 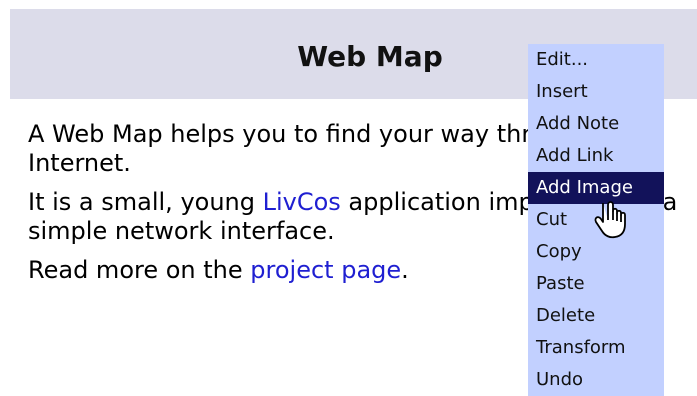 I want to click on menu-item-delete: Delete, so click(x=596, y=316).